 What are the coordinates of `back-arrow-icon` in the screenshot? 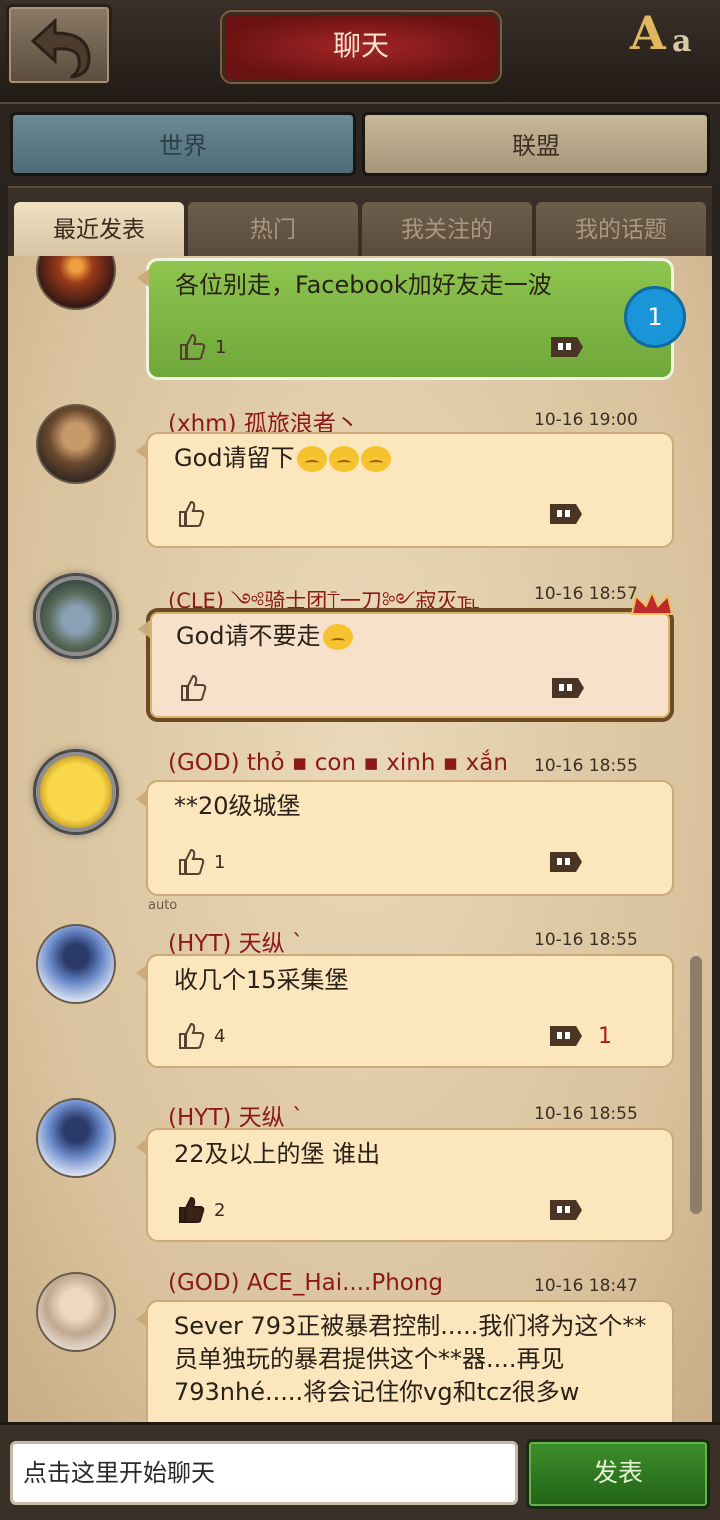 It's located at (60, 48).